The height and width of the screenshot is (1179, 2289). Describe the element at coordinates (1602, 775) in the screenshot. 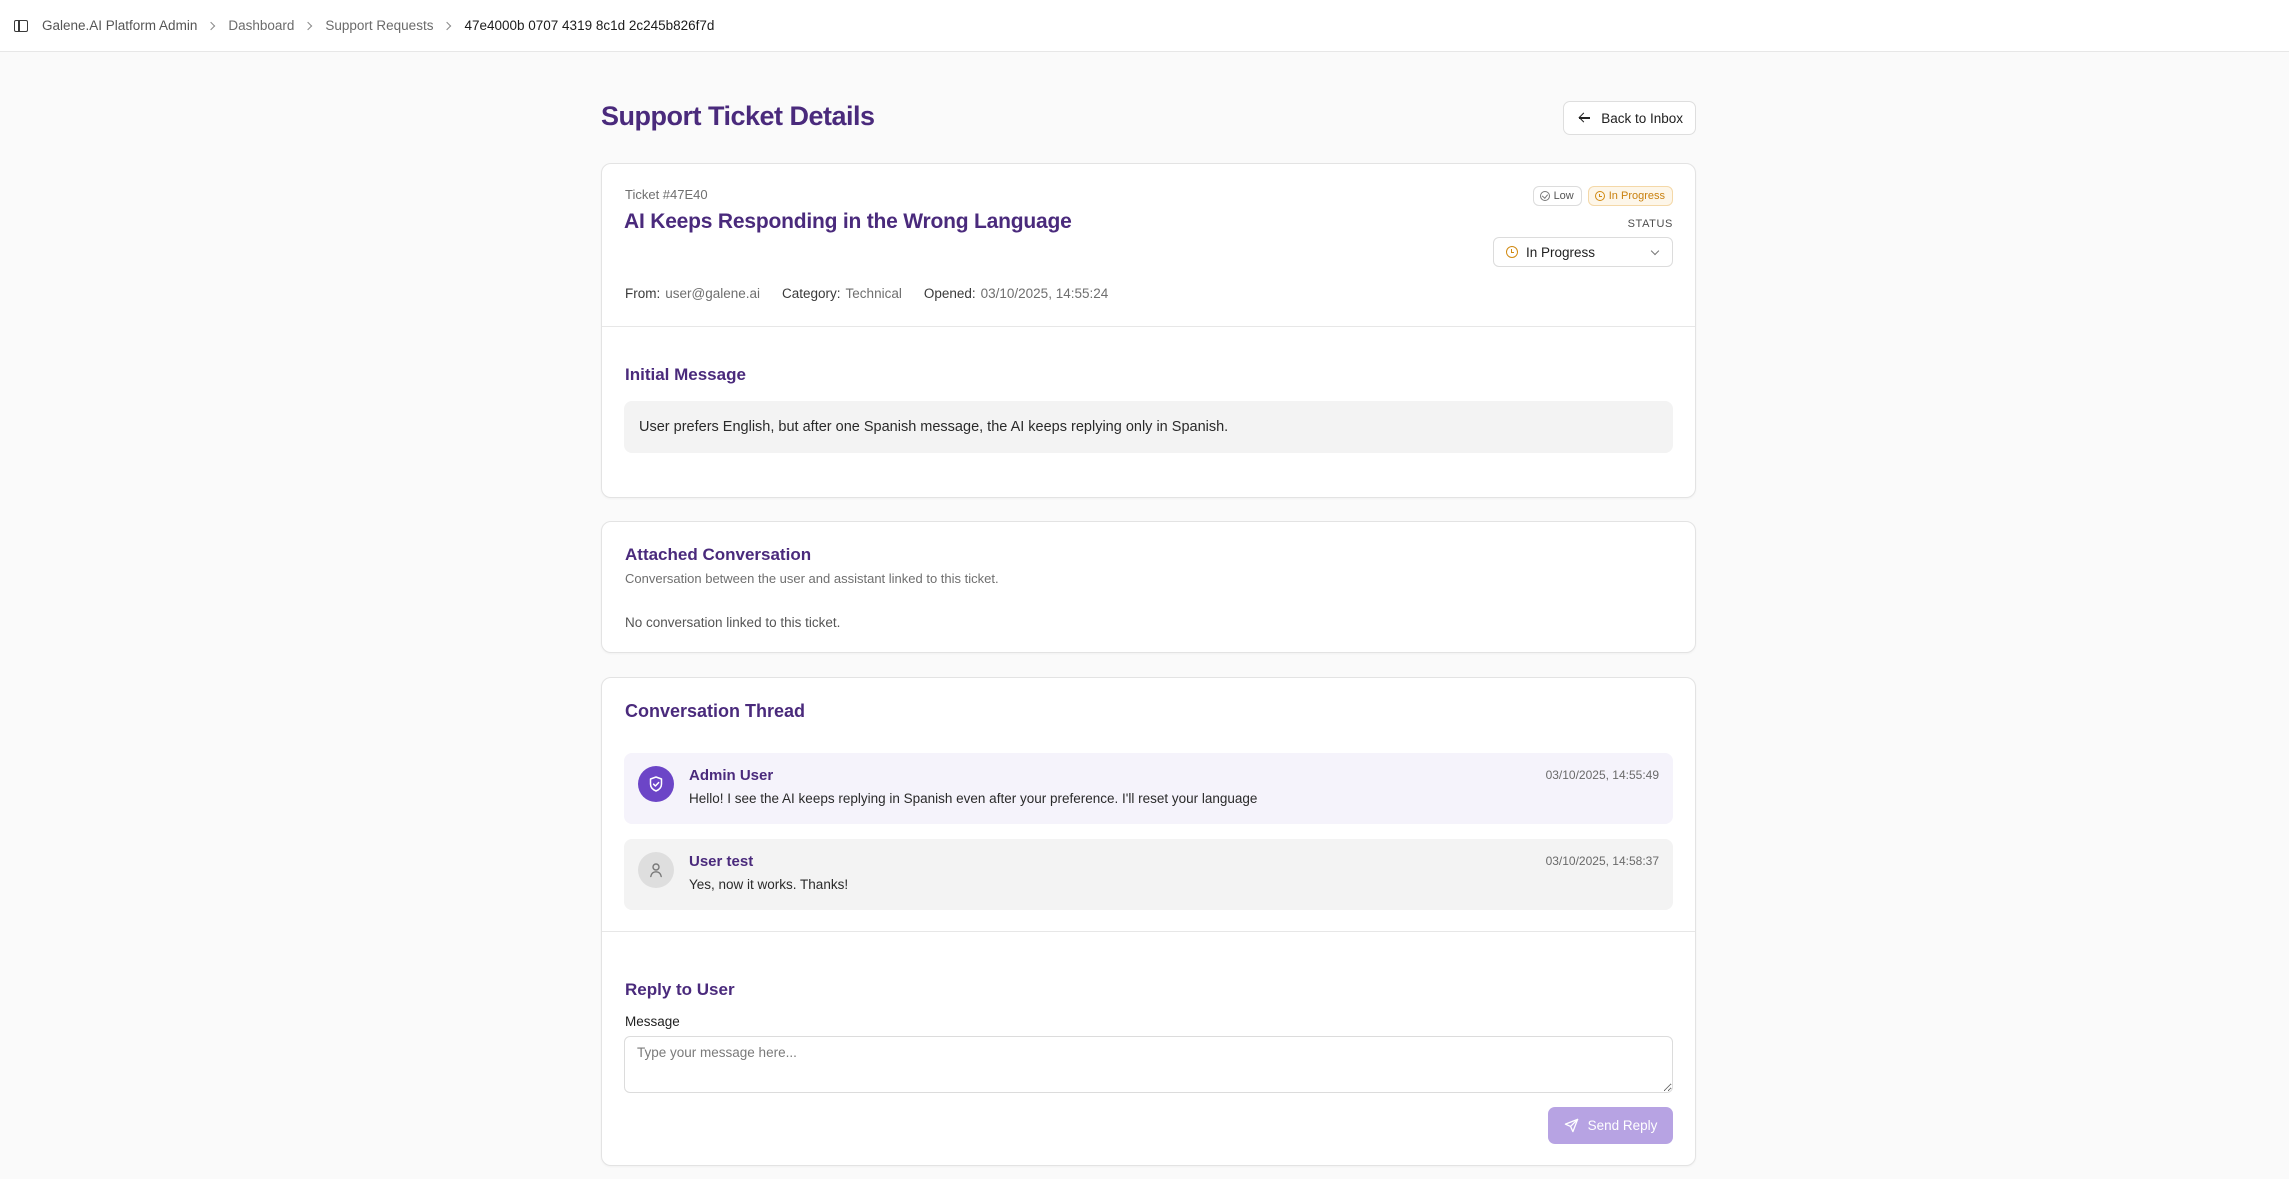

I see `message-timestamp: 03/10/2025, 14:55:49` at that location.